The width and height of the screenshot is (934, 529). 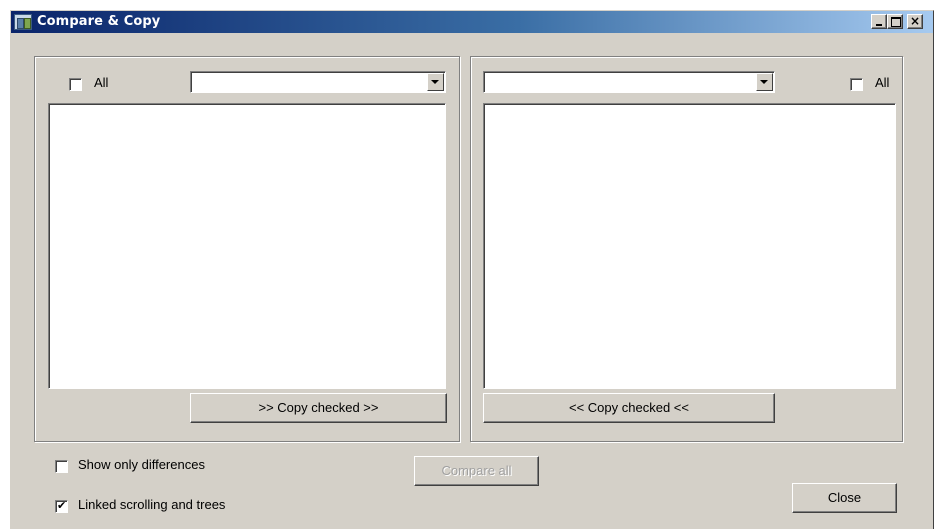 What do you see at coordinates (318, 82) in the screenshot?
I see `left-source-combo` at bounding box center [318, 82].